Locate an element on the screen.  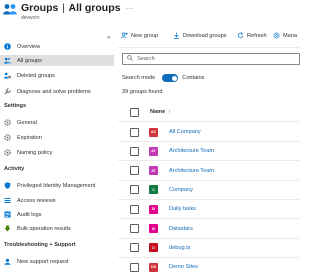
sidebar-item-diagnose: Diagnose and solve problems is located at coordinates (57, 91).